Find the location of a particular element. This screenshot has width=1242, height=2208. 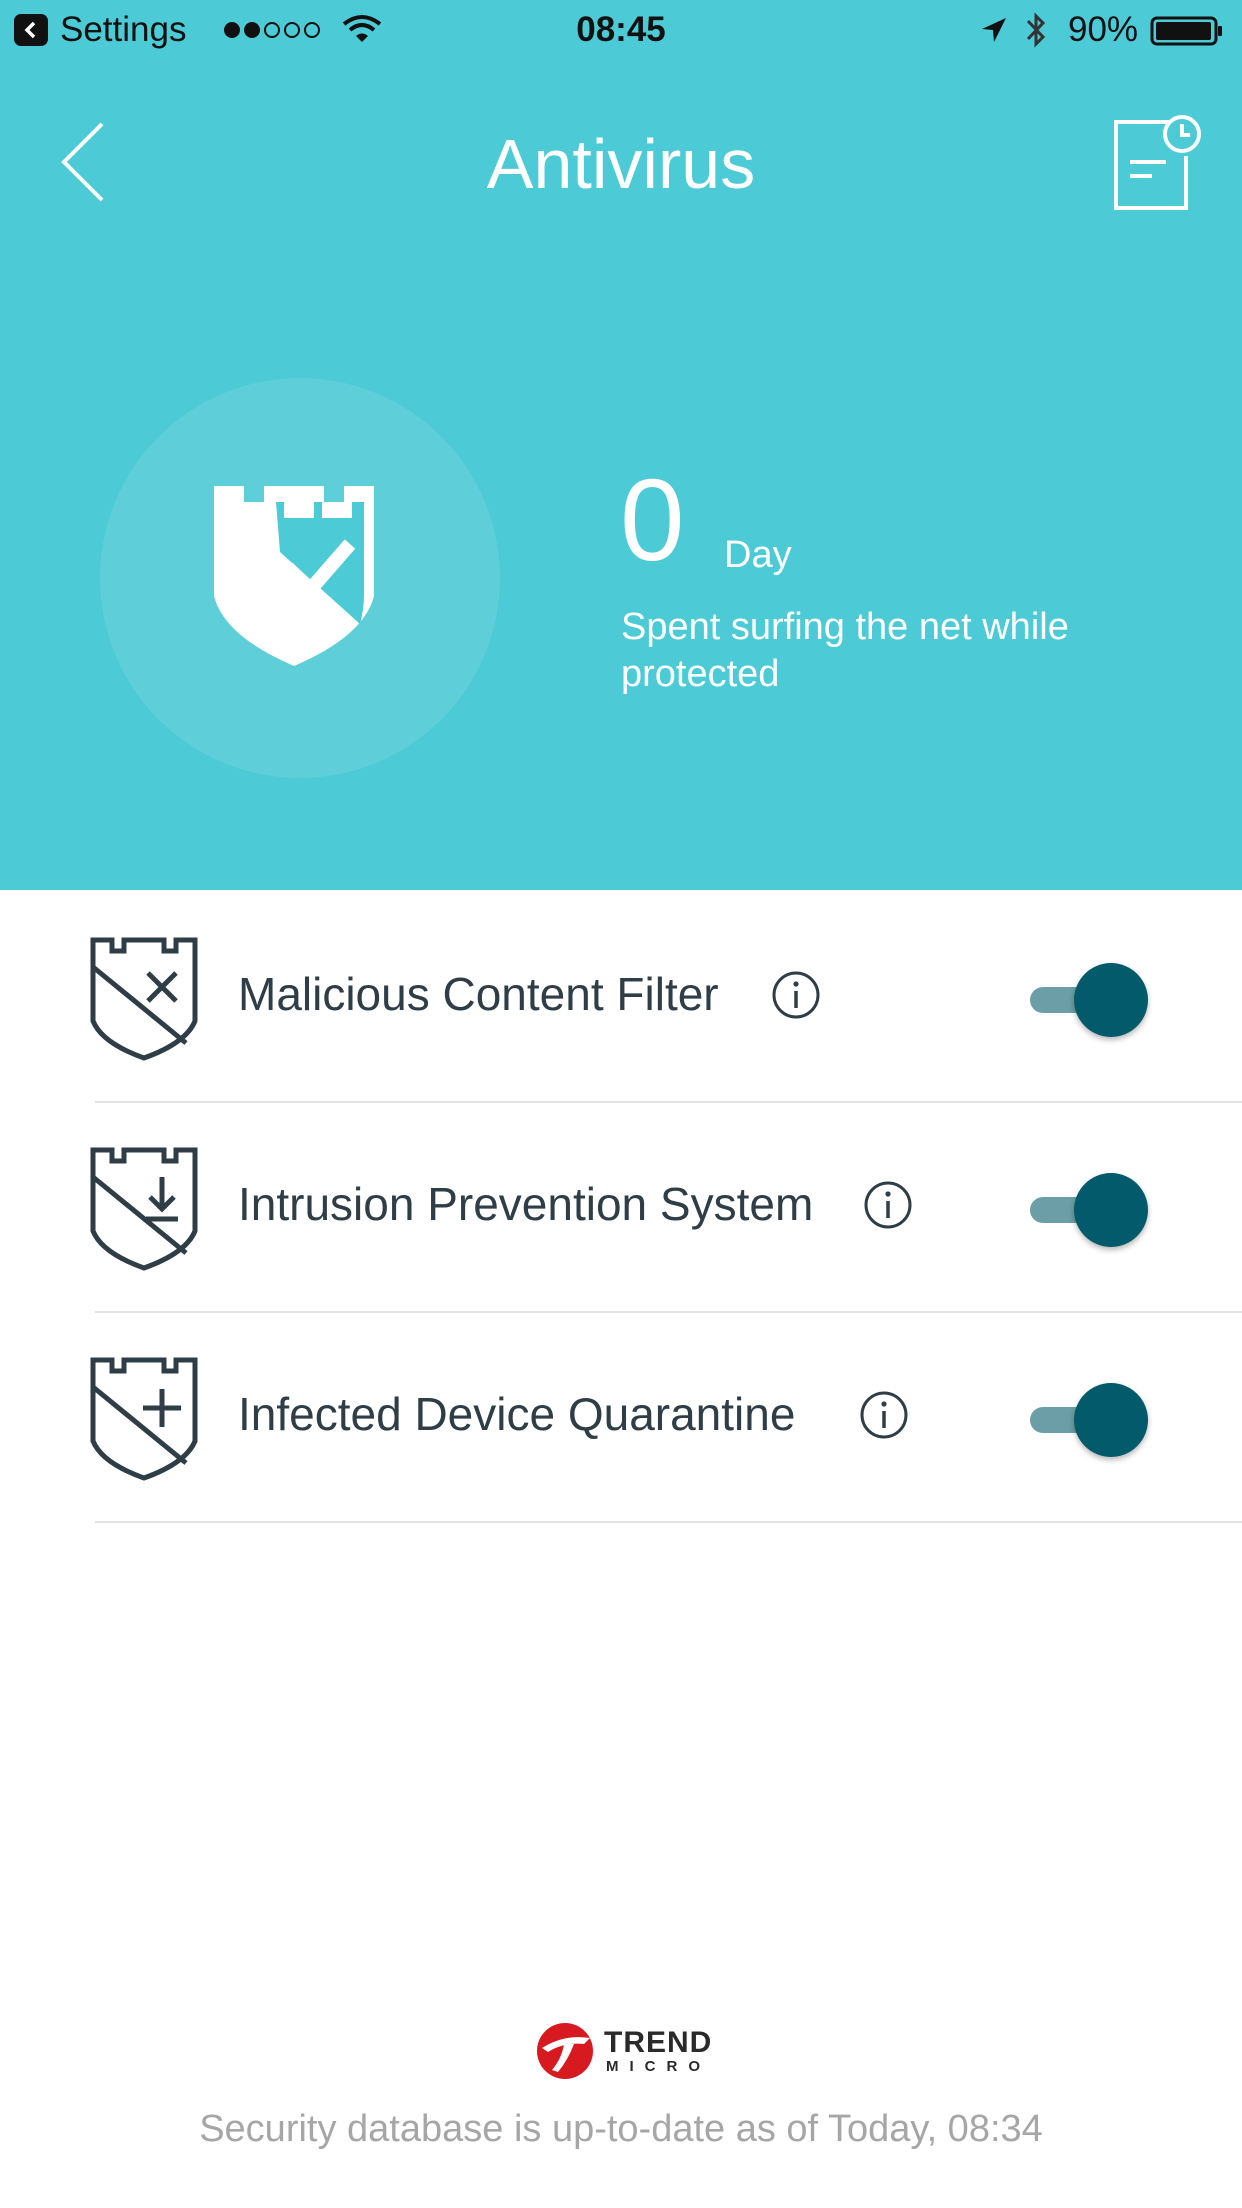

bluetooth-icon is located at coordinates (1036, 30).